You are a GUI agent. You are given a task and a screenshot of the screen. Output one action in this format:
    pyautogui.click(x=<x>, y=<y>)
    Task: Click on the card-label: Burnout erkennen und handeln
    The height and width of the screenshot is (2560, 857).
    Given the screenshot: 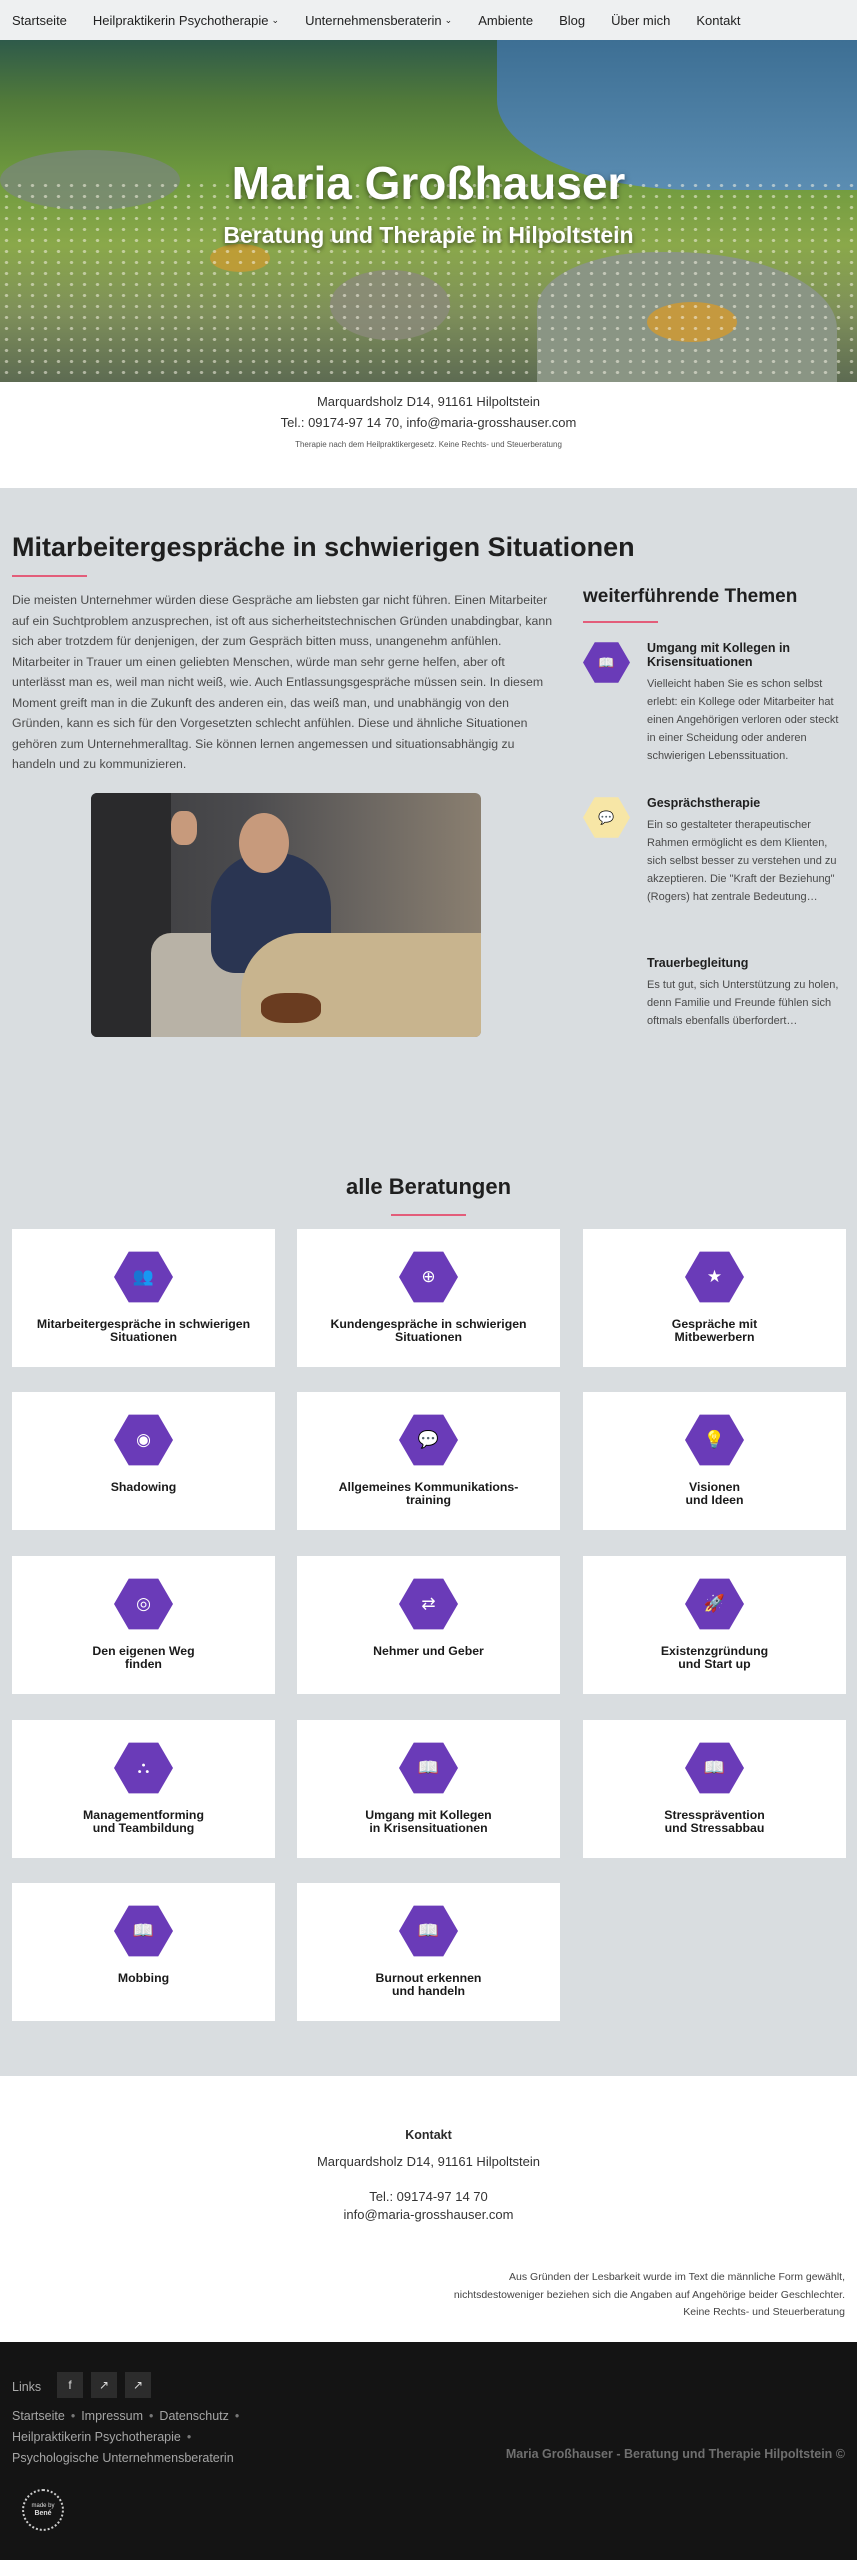 What is the action you would take?
    pyautogui.click(x=428, y=1984)
    